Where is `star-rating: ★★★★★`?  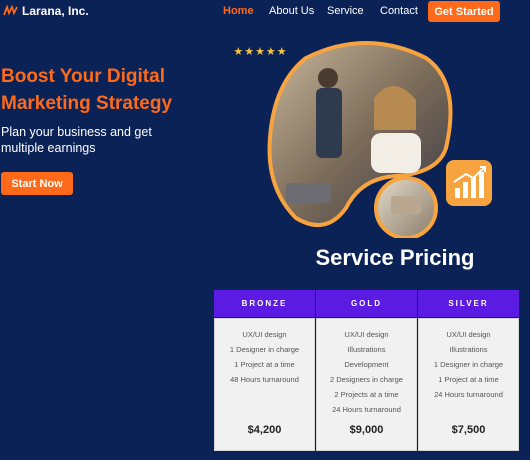
star-rating: ★★★★★ is located at coordinates (260, 51).